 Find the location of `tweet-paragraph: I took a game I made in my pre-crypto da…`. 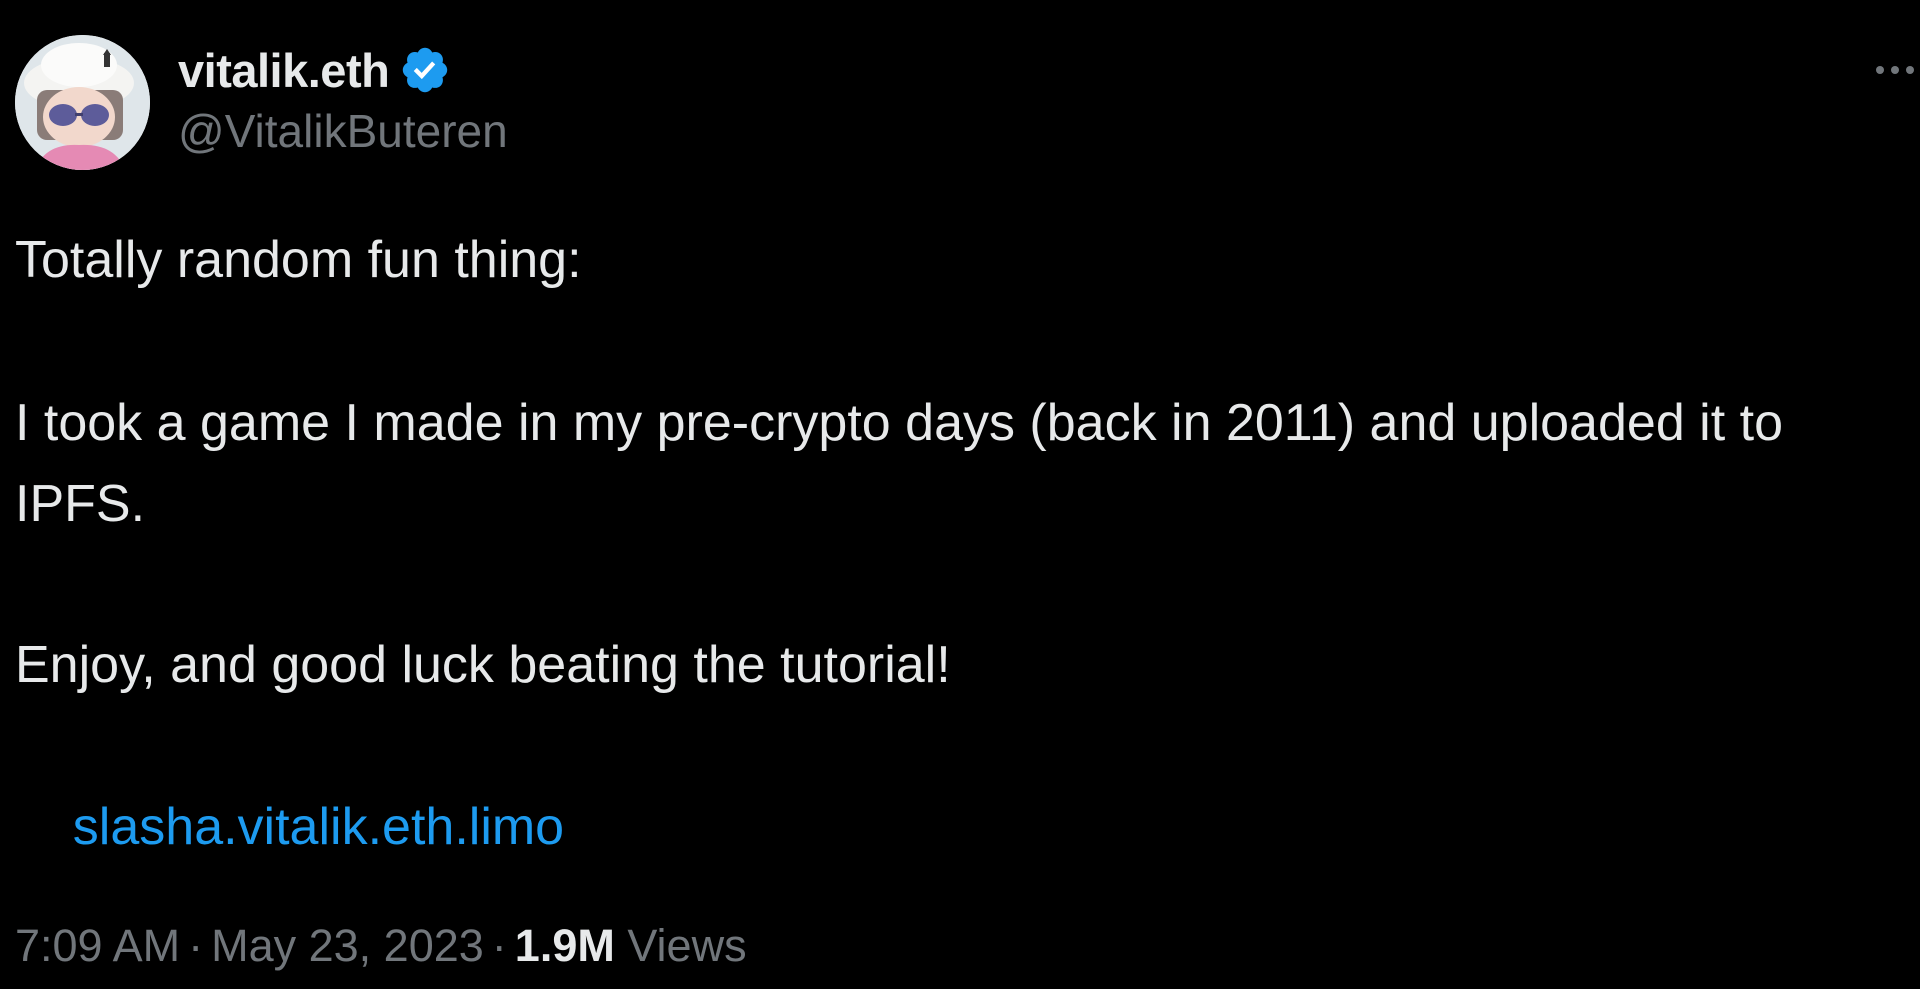

tweet-paragraph: I took a game I made in my pre-crypto da… is located at coordinates (906, 463).